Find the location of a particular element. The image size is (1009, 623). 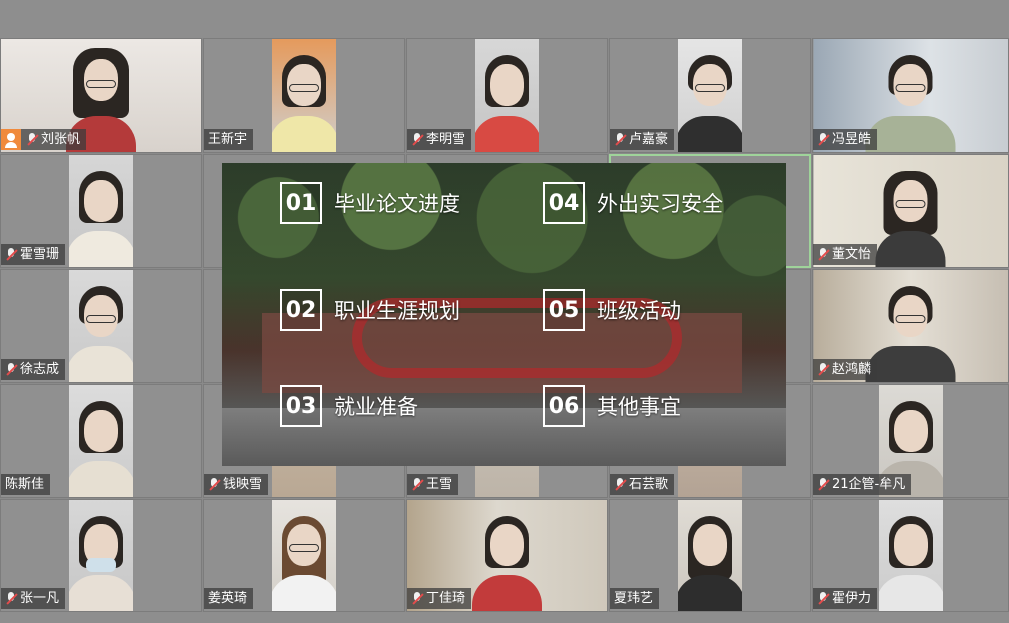

agenda-item: 01 毕业论文进度 is located at coordinates (370, 203).